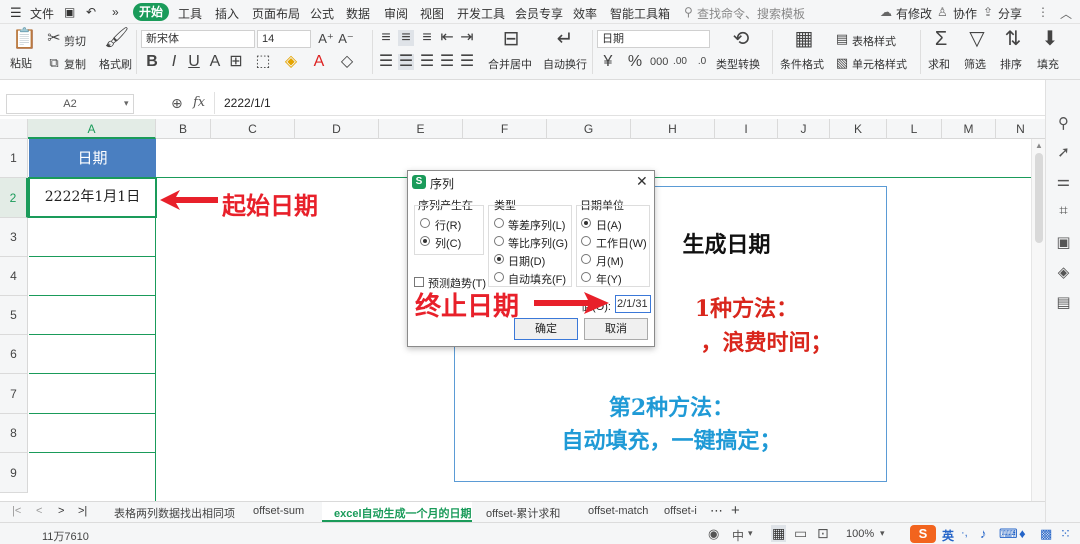 The image size is (1080, 544). Describe the element at coordinates (61, 511) in the screenshot. I see `next-sheet-icon: >` at that location.